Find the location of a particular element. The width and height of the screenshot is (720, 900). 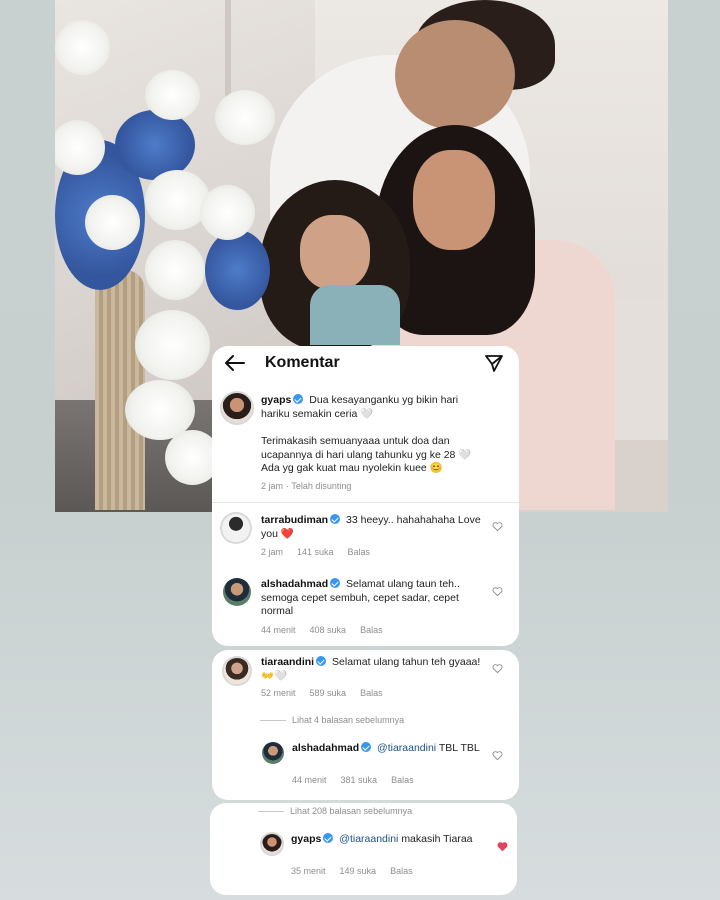

reply-likes: 381 suka is located at coordinates (359, 780).